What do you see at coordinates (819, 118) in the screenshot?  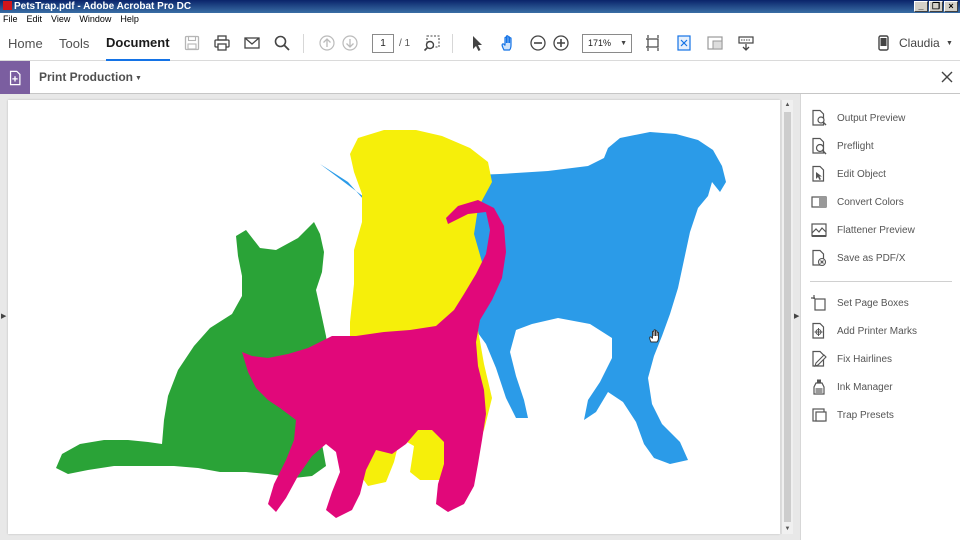 I see `output-preview-icon` at bounding box center [819, 118].